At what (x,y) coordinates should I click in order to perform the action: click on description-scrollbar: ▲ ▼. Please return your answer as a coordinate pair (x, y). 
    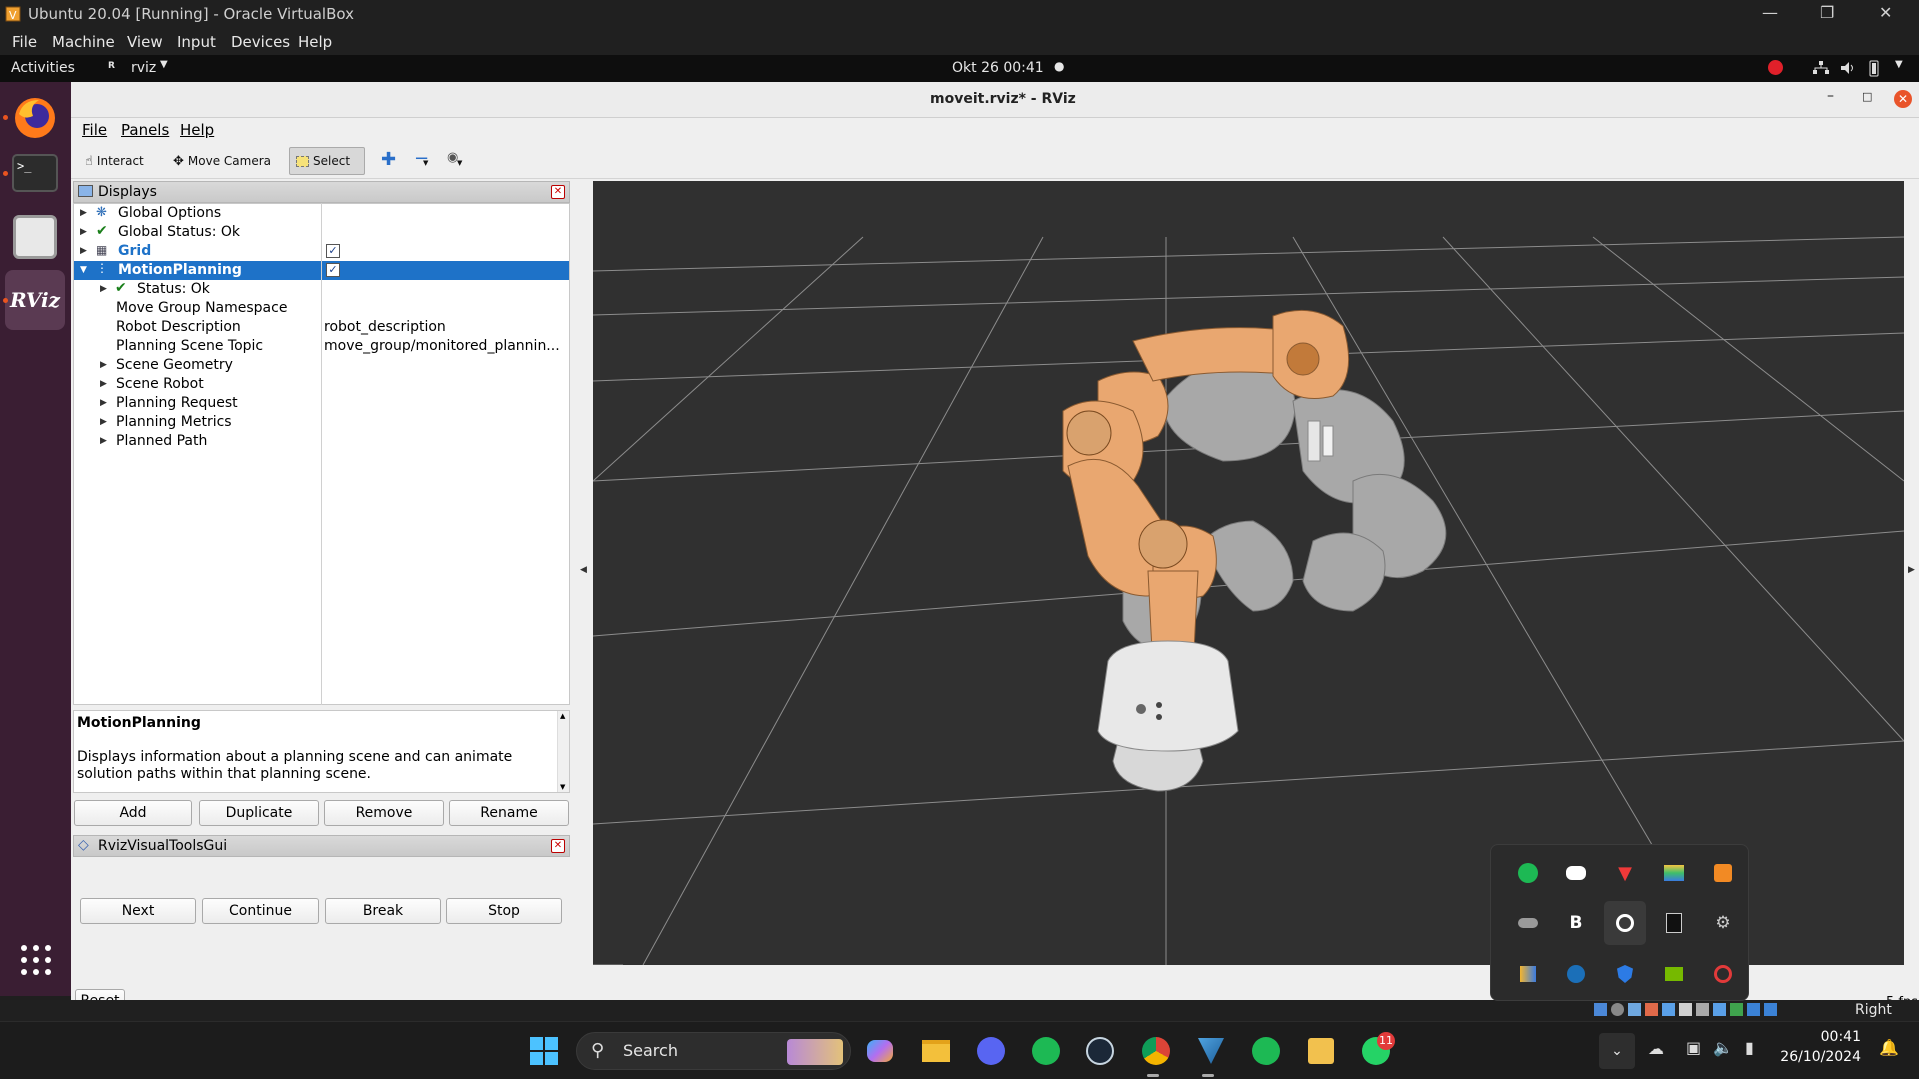
    Looking at the image, I should click on (563, 751).